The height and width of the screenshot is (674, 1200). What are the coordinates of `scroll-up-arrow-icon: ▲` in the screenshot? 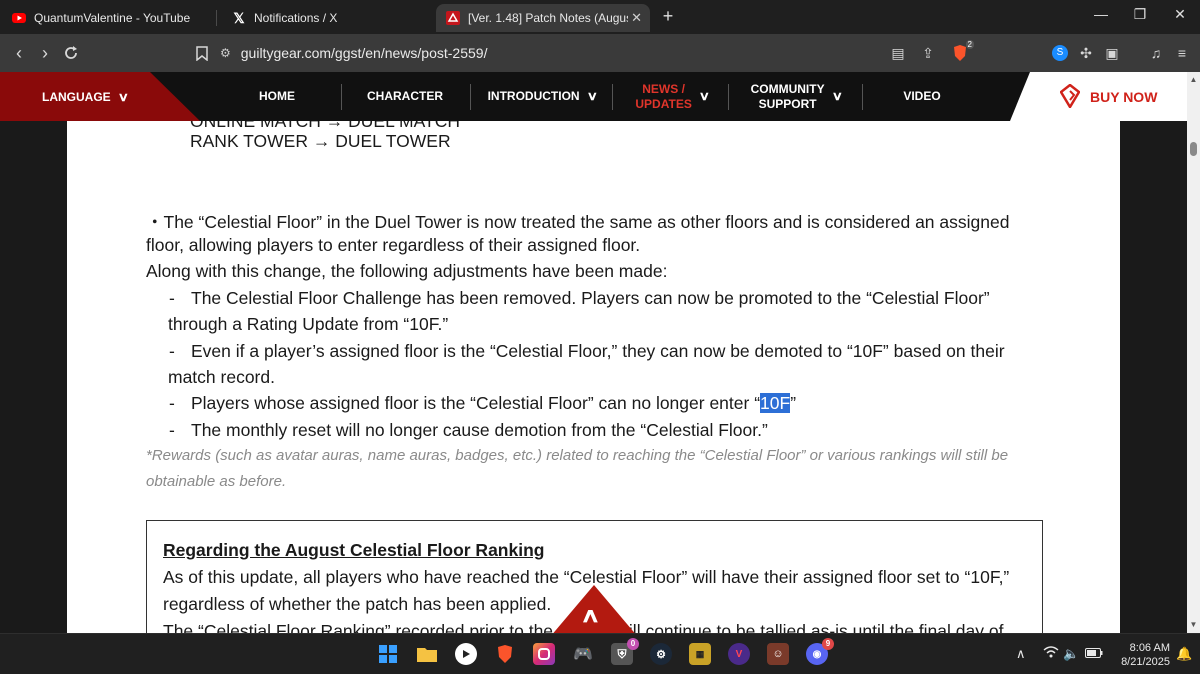 It's located at (1193, 79).